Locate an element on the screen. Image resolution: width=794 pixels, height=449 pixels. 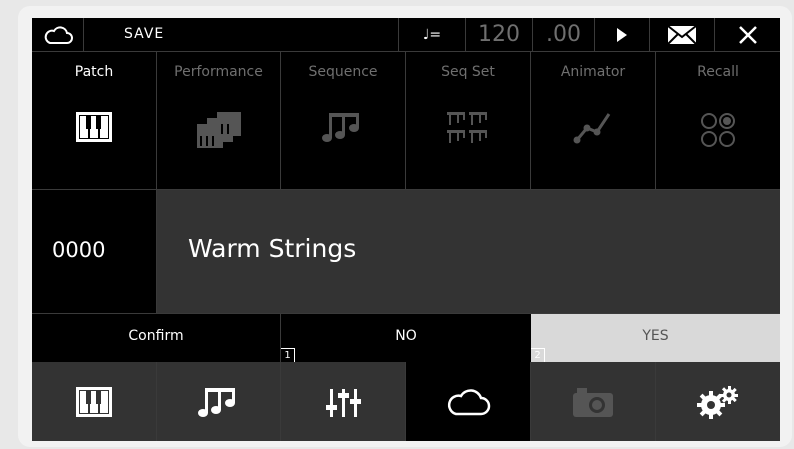
gears-icon is located at coordinates (717, 402).